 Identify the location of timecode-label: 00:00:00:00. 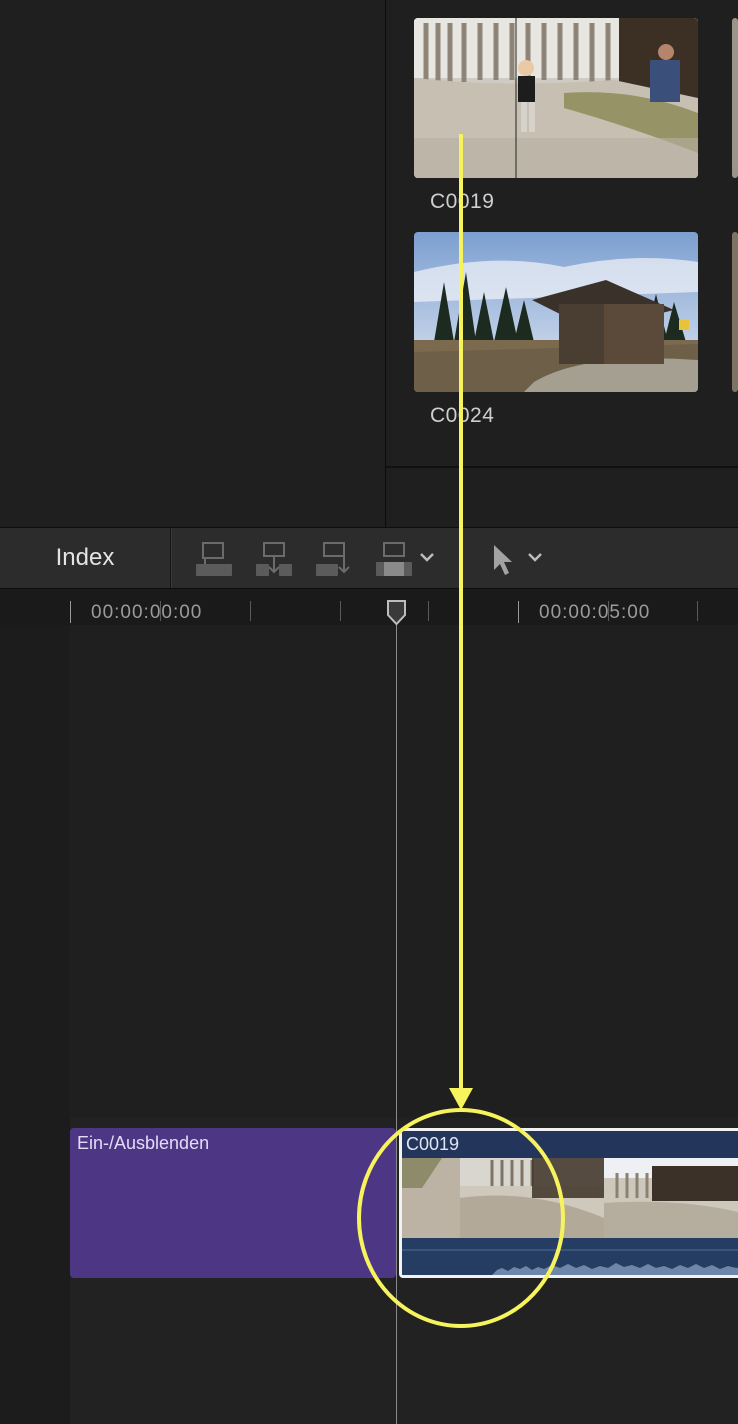
(147, 612).